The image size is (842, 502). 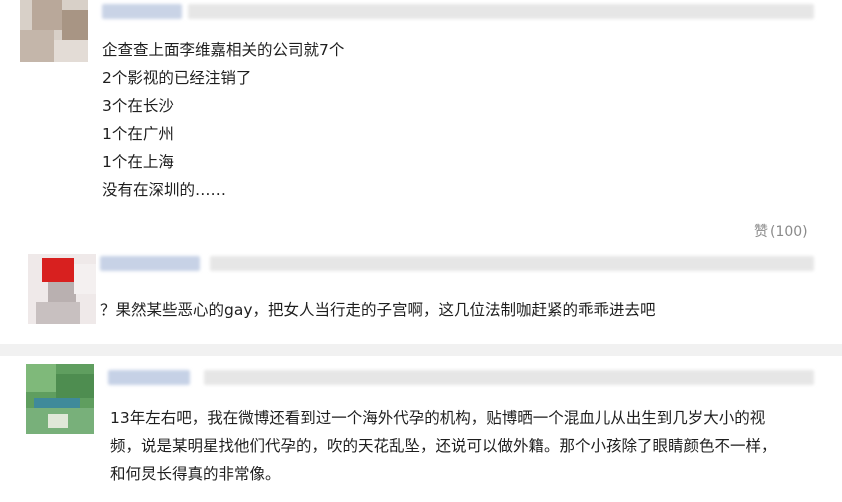 I want to click on comment-text-line: 1个在广州, so click(x=138, y=134).